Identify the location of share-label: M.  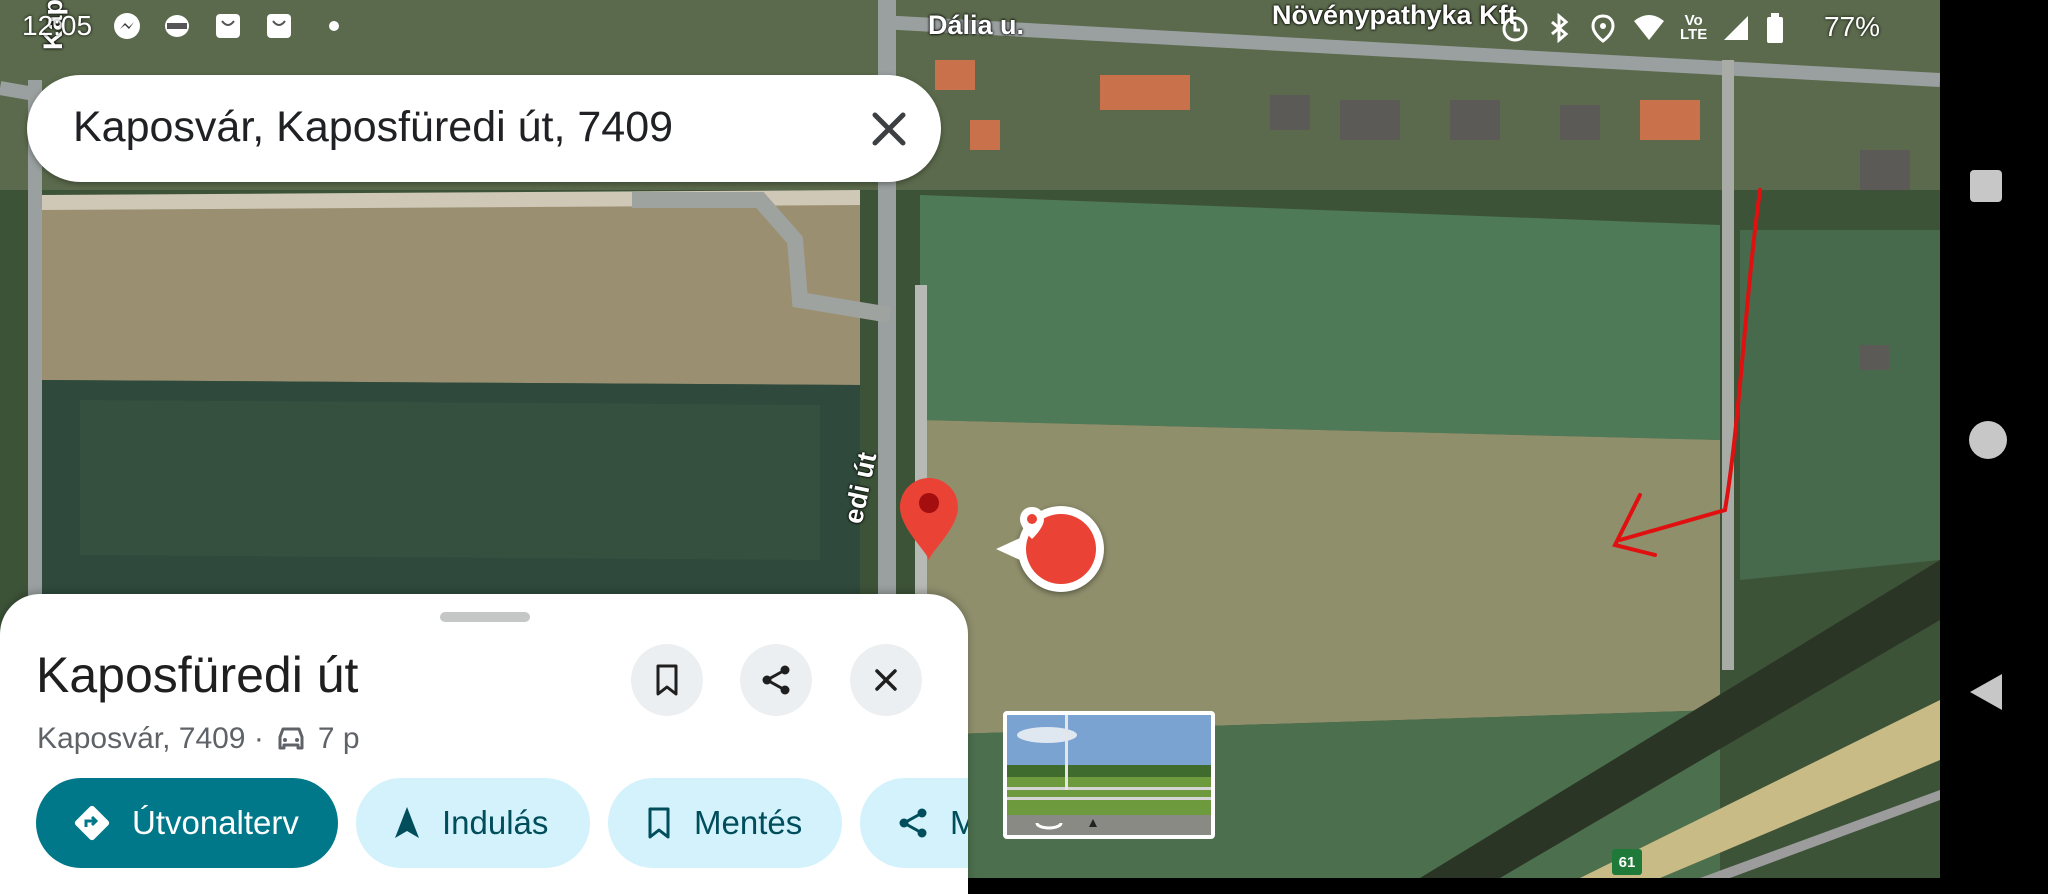
(959, 822).